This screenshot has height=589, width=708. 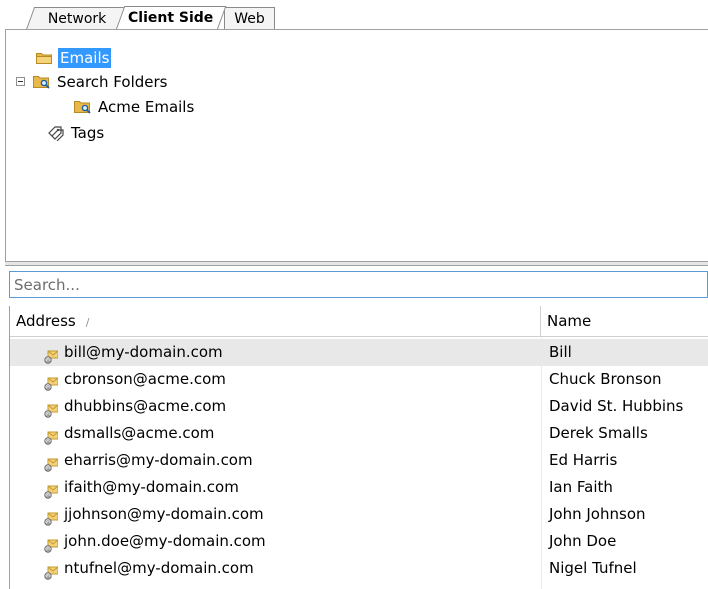 What do you see at coordinates (605, 379) in the screenshot?
I see `name-cell: Chuck Bronson` at bounding box center [605, 379].